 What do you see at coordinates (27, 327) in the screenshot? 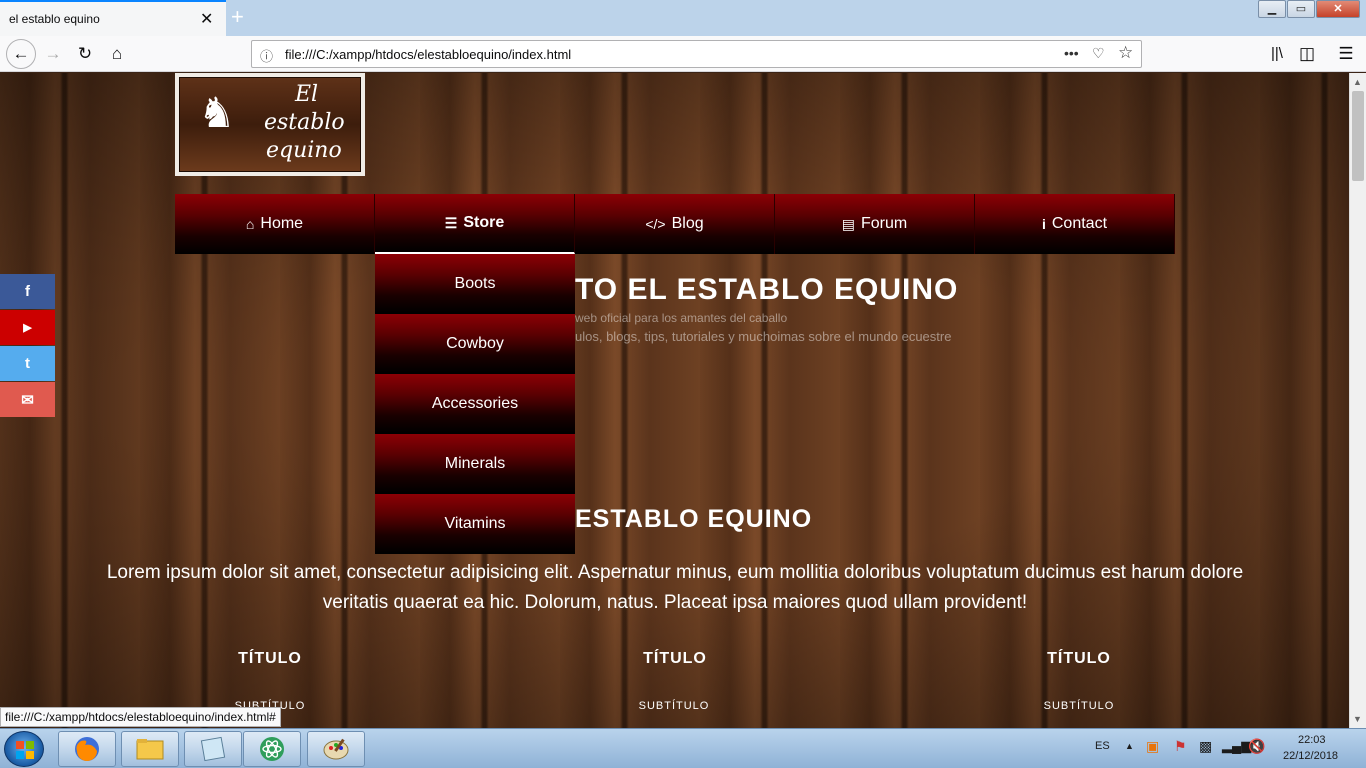
I see `youtube-icon: ▶` at bounding box center [27, 327].